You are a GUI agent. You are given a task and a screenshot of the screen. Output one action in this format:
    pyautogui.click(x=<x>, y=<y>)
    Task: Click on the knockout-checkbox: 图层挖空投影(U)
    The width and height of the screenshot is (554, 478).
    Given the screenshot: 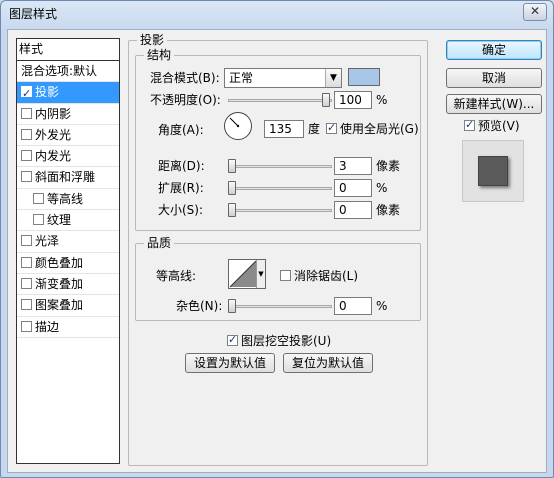 What is the action you would take?
    pyautogui.click(x=279, y=340)
    